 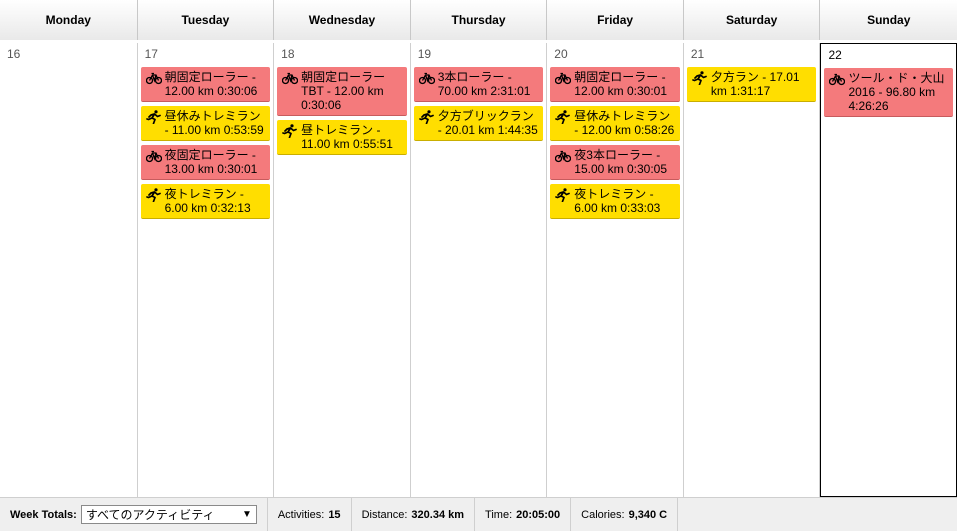 I want to click on day-header-wednesday: Wednesday, so click(x=342, y=20).